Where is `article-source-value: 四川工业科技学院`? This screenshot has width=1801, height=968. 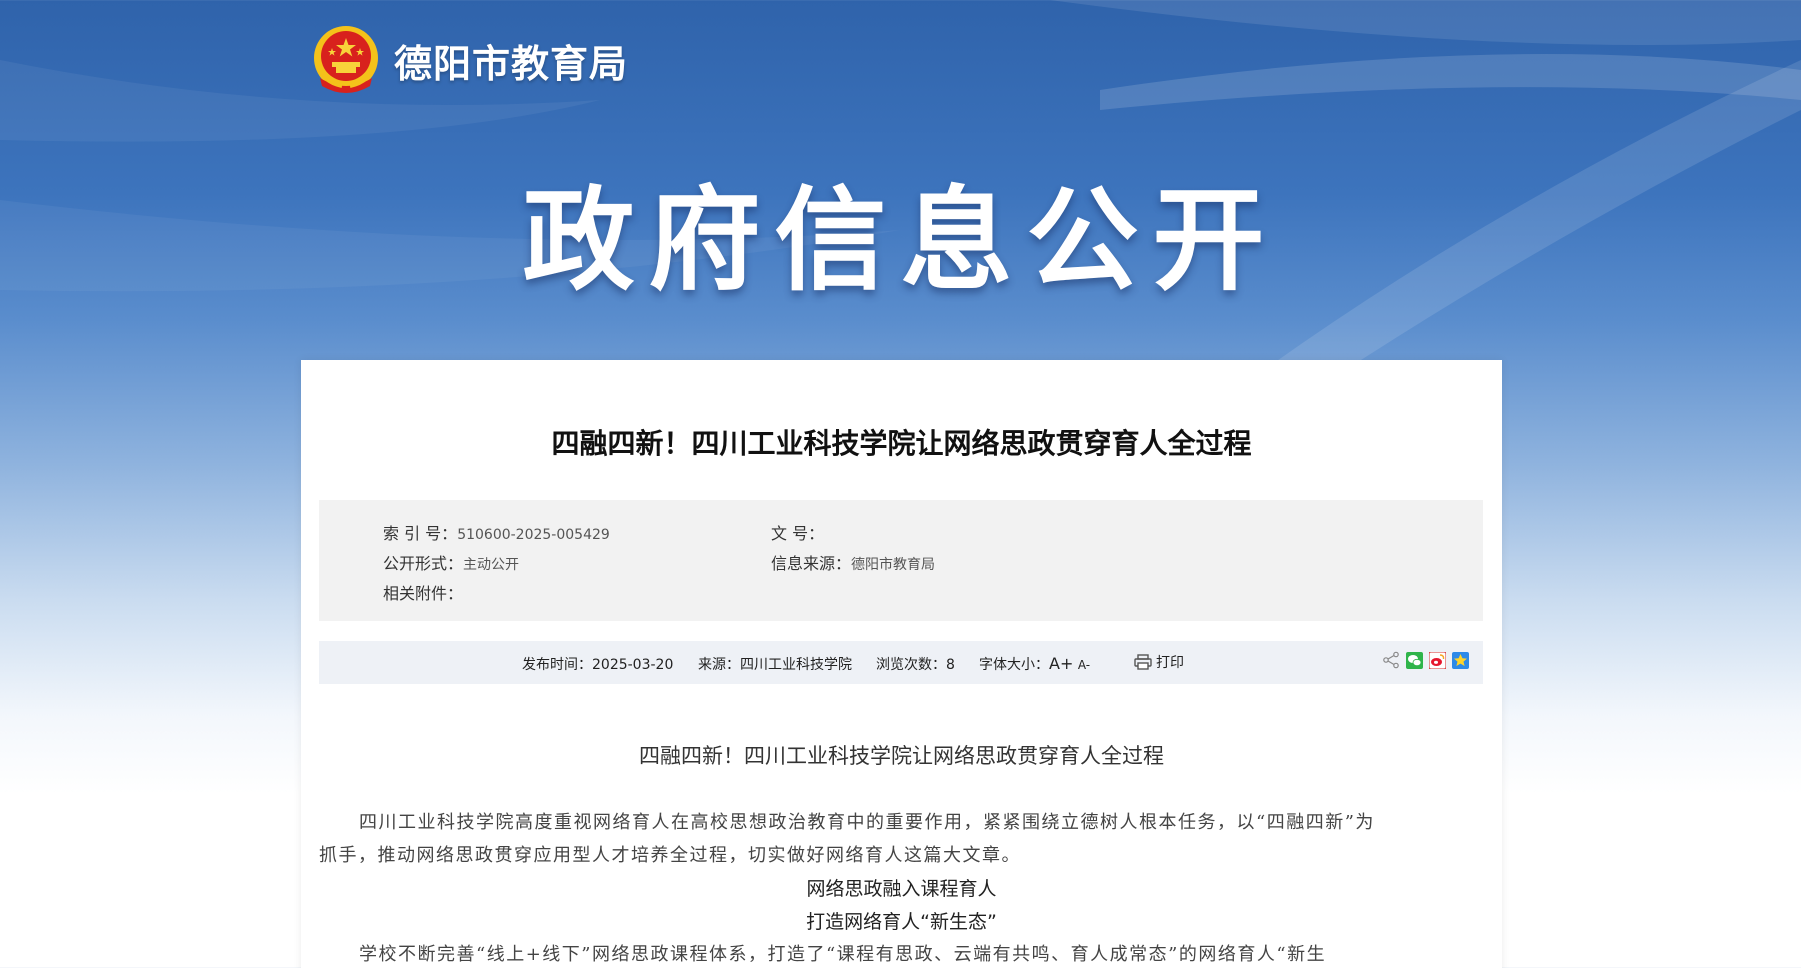
article-source-value: 四川工业科技学院 is located at coordinates (796, 665).